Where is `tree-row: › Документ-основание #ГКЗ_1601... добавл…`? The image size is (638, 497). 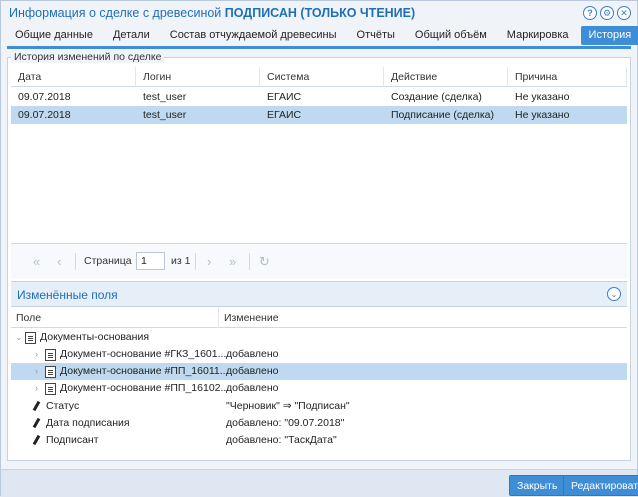 tree-row: › Документ-основание #ГКЗ_1601... добавл… is located at coordinates (319, 354).